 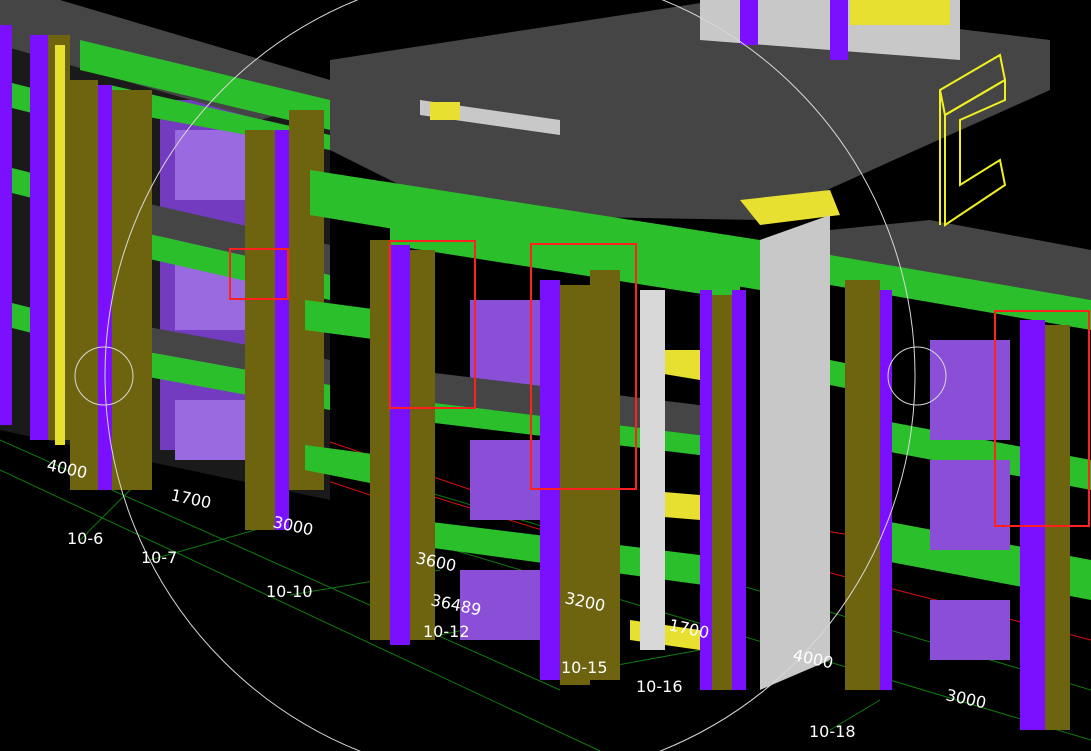 What do you see at coordinates (584, 667) in the screenshot?
I see `axis-label: 10-15` at bounding box center [584, 667].